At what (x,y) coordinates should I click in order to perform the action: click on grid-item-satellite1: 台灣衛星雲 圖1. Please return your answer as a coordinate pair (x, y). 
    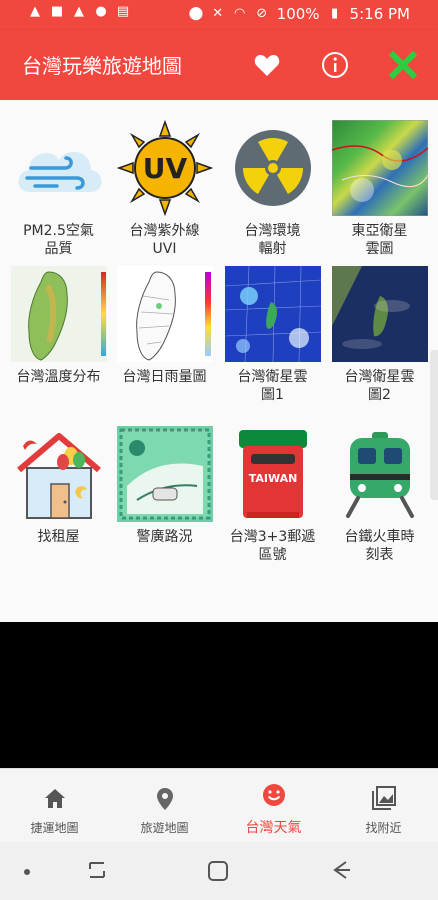
    Looking at the image, I should click on (272, 335).